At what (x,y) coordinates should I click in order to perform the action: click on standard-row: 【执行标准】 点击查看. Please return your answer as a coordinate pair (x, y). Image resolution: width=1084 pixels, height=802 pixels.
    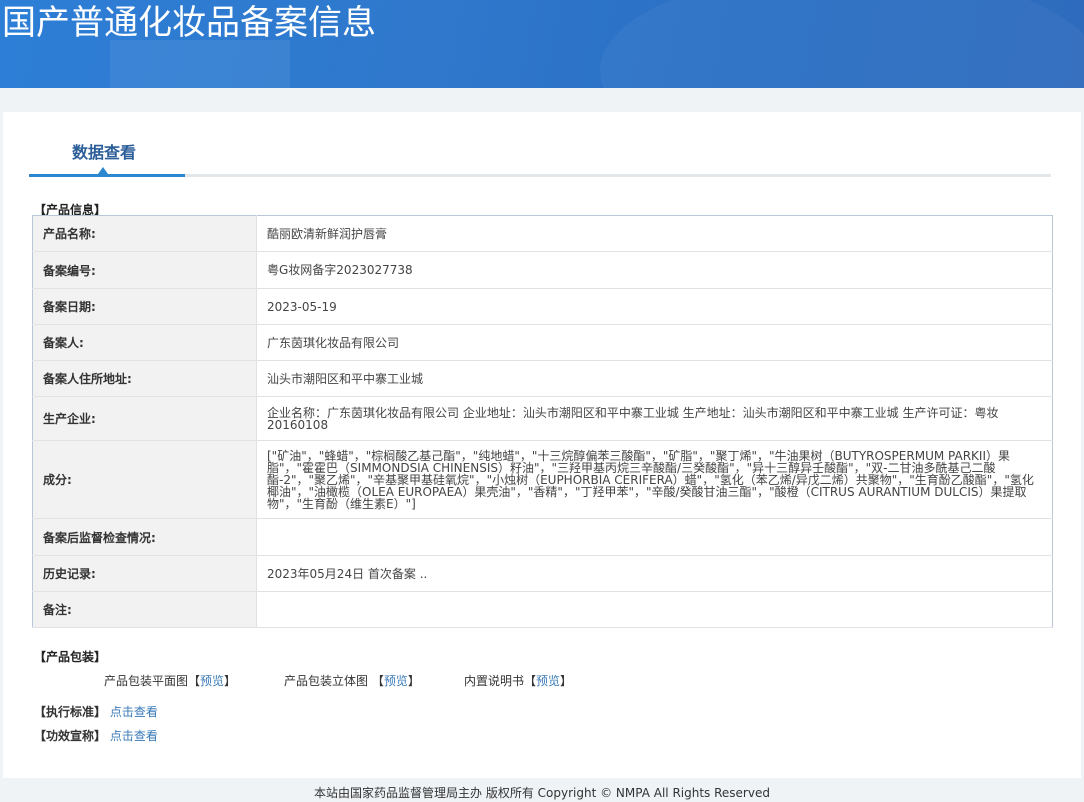
    Looking at the image, I should click on (96, 711).